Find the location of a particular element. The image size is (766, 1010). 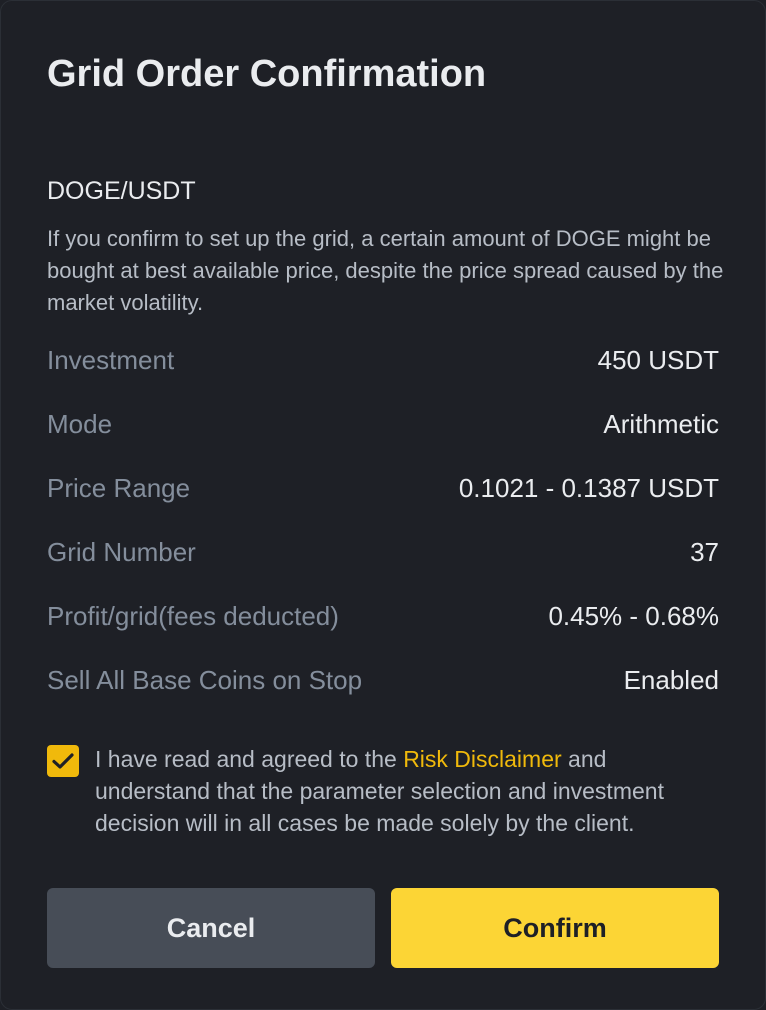

detail-value: 0.1021 - 0.1387 USDT is located at coordinates (588, 487).